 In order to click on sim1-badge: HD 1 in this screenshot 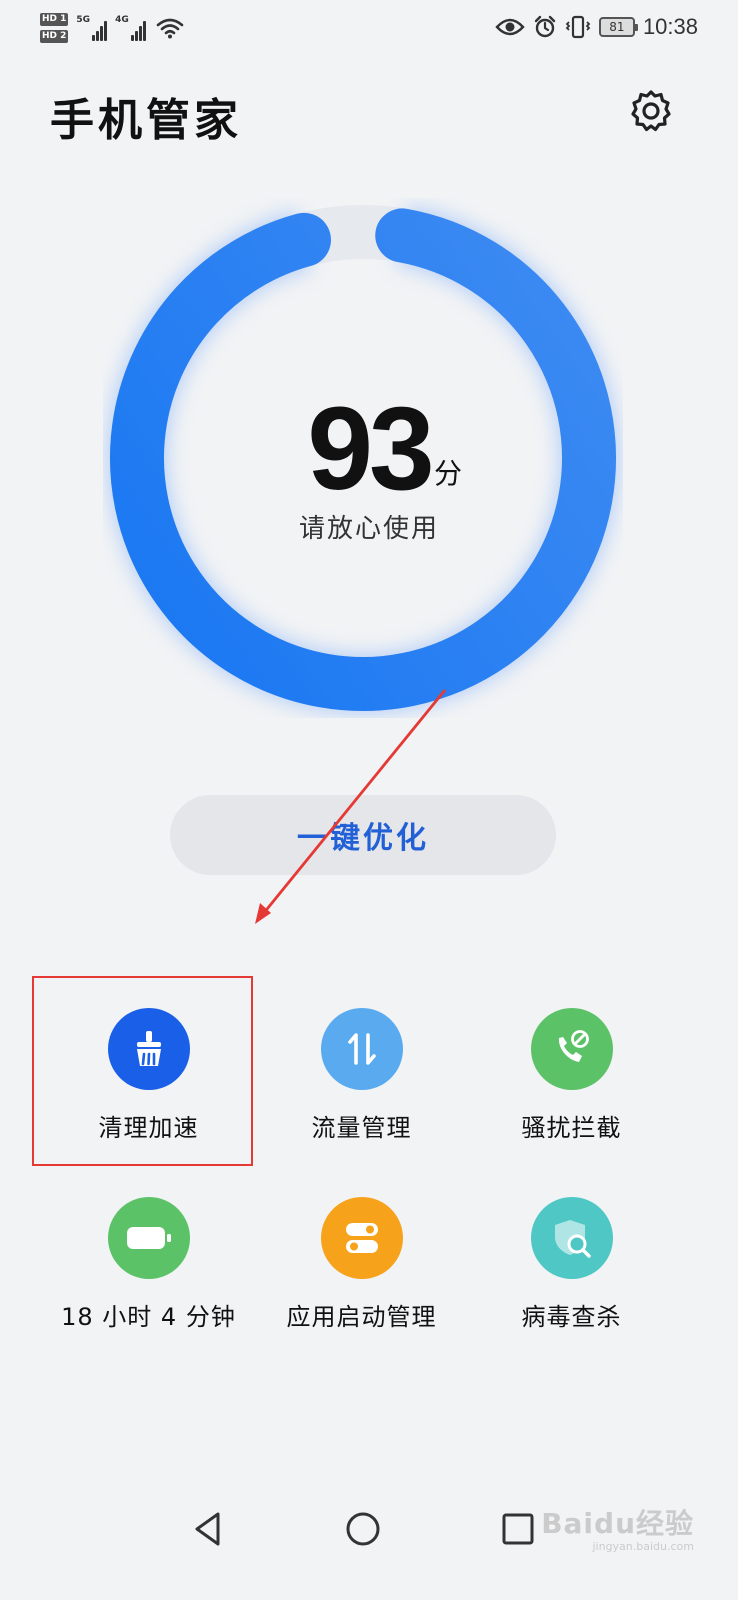, I will do `click(54, 19)`.